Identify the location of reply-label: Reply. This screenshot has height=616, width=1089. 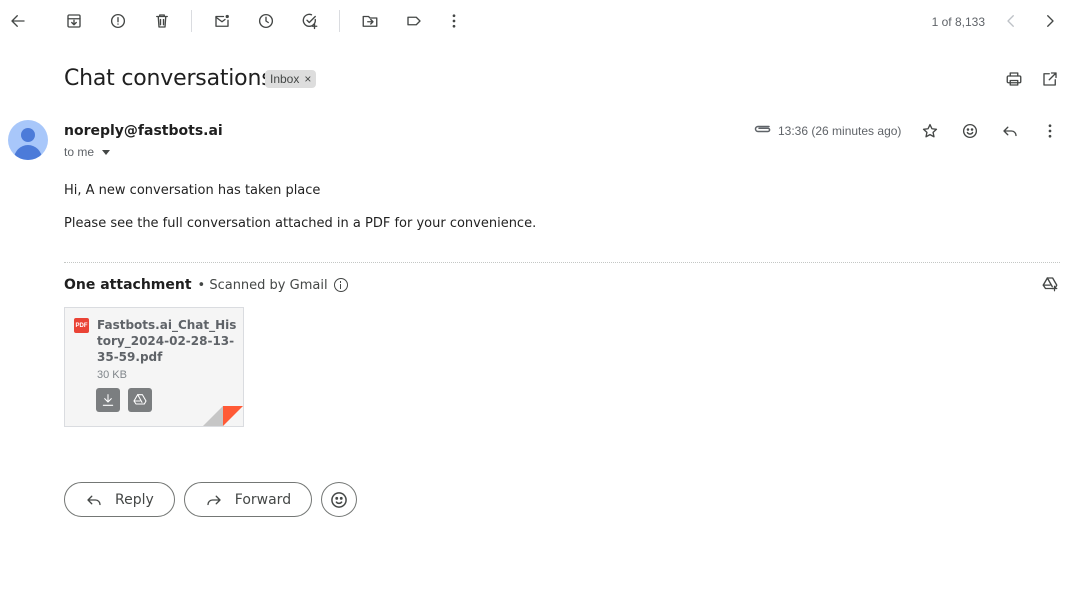
(134, 499).